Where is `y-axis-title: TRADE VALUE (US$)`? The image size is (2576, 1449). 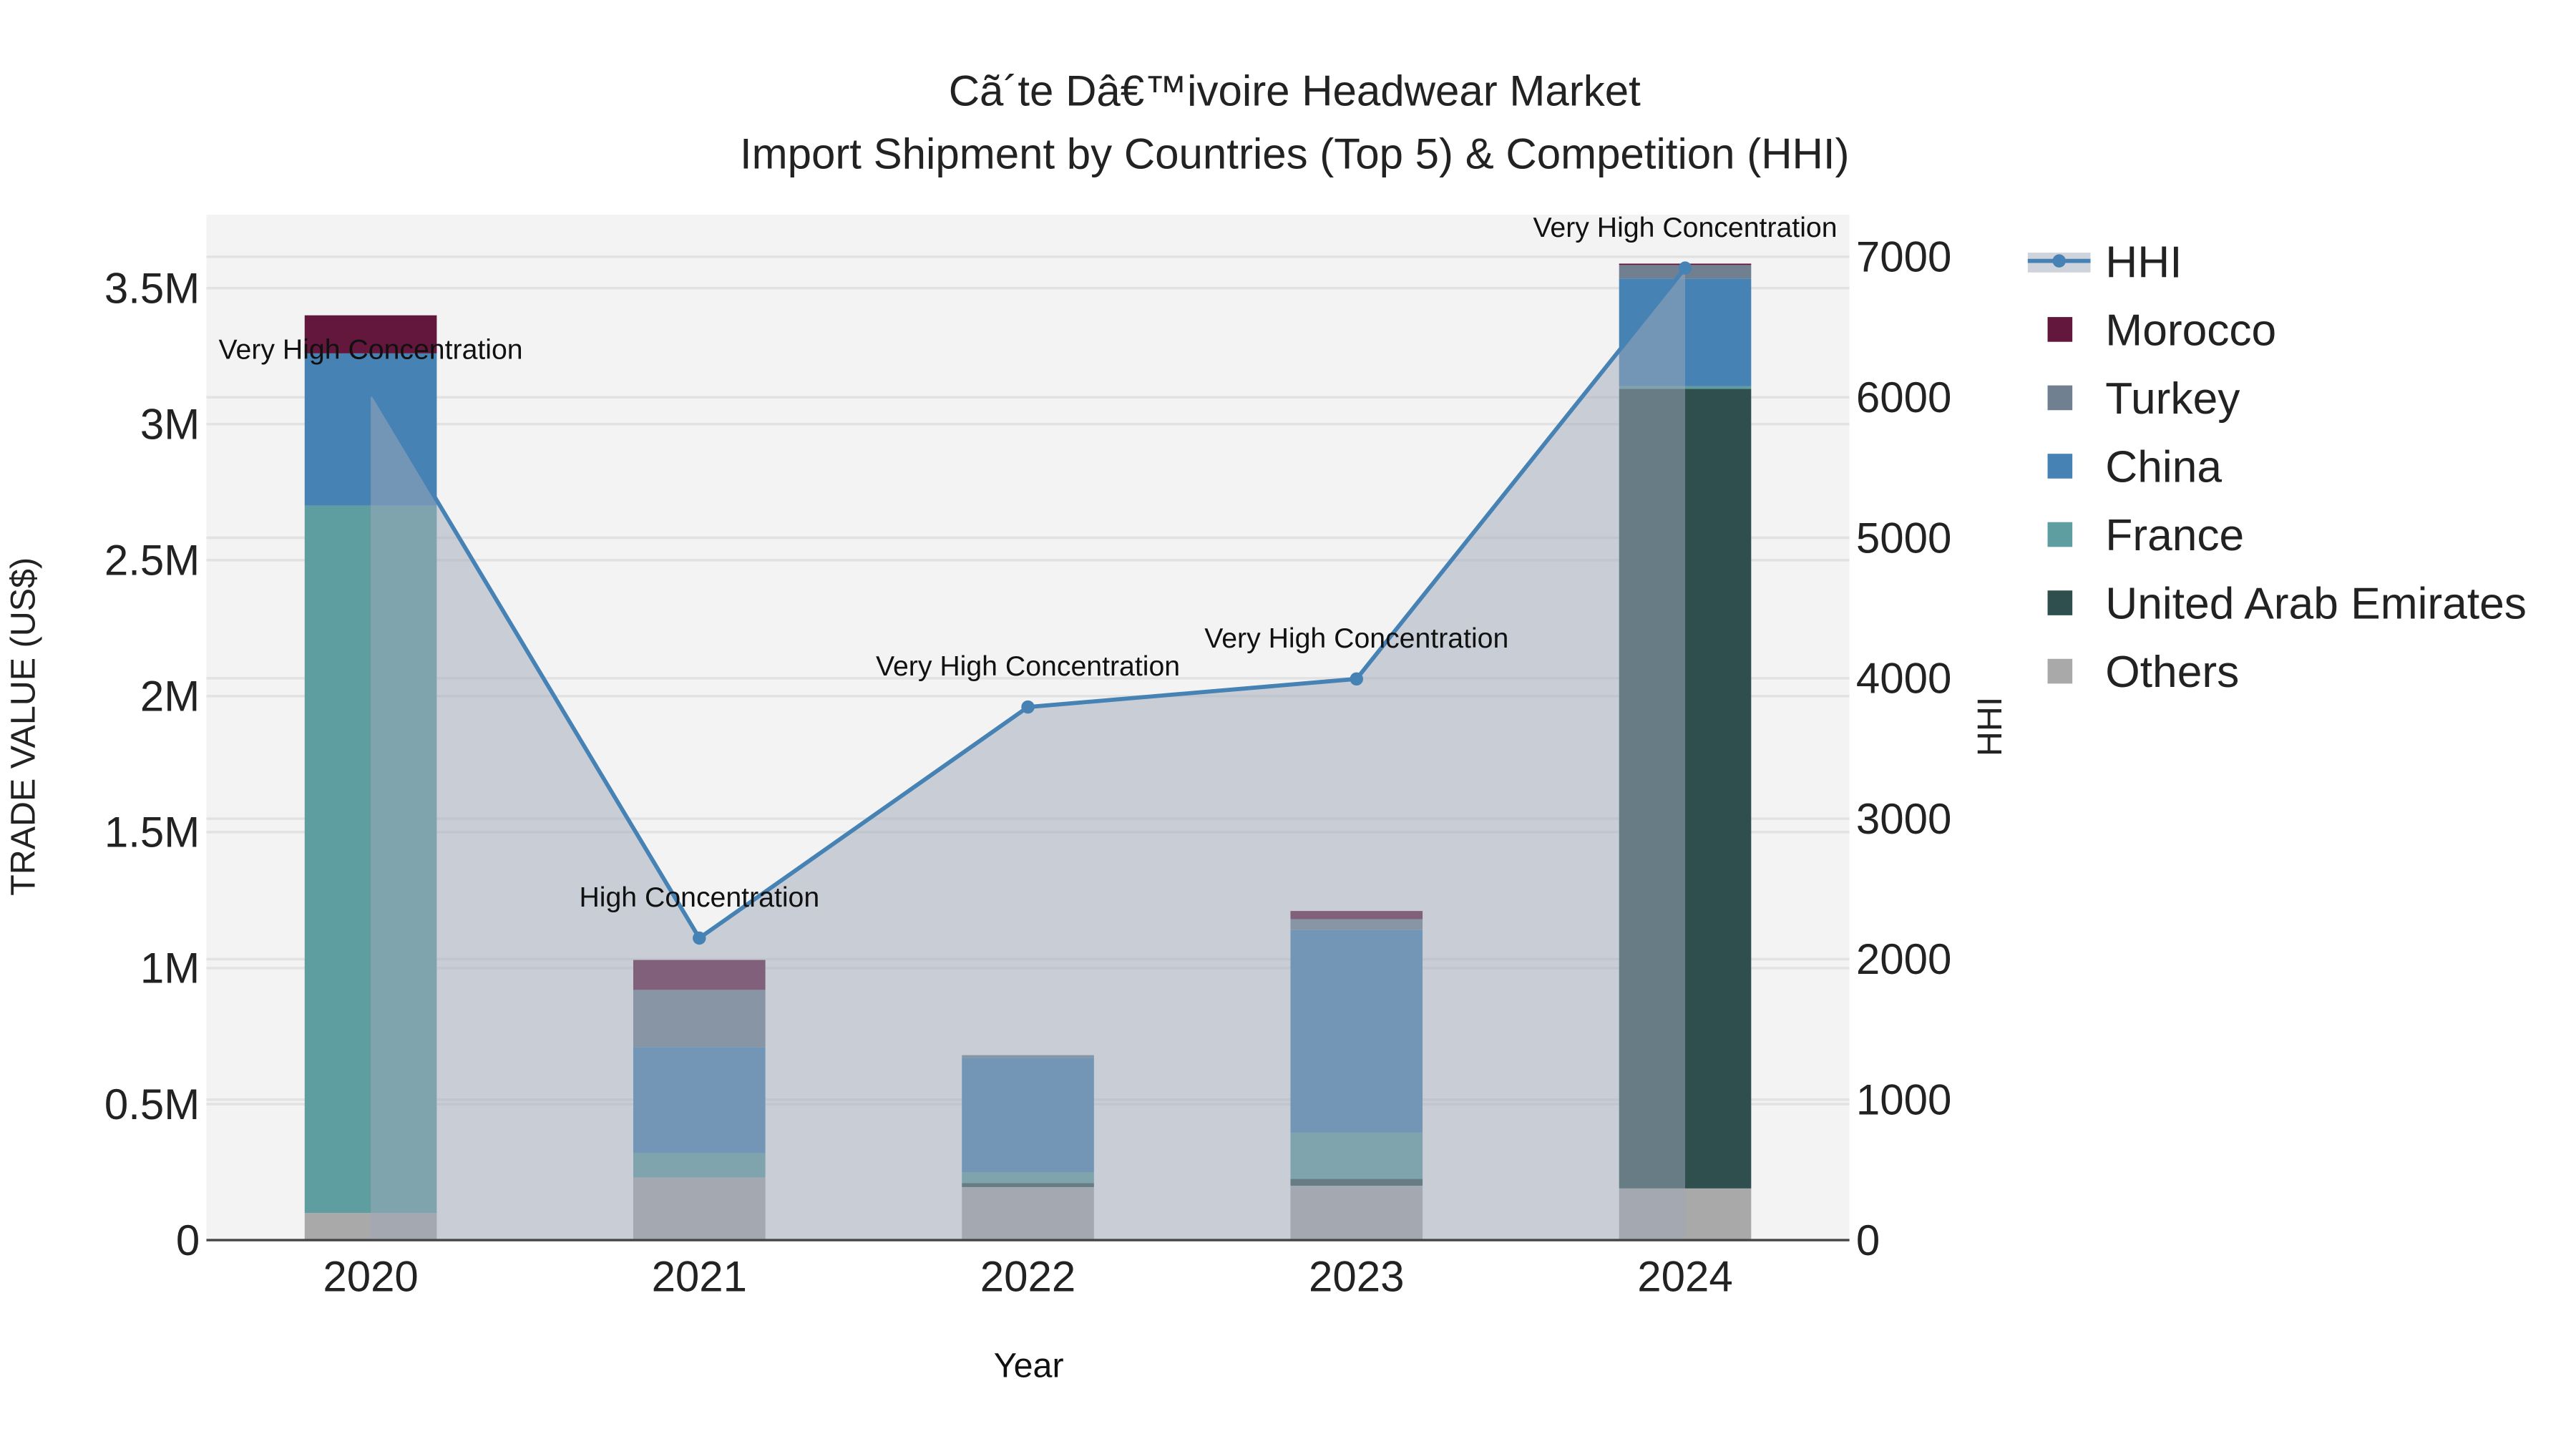
y-axis-title: TRADE VALUE (US$) is located at coordinates (23, 726).